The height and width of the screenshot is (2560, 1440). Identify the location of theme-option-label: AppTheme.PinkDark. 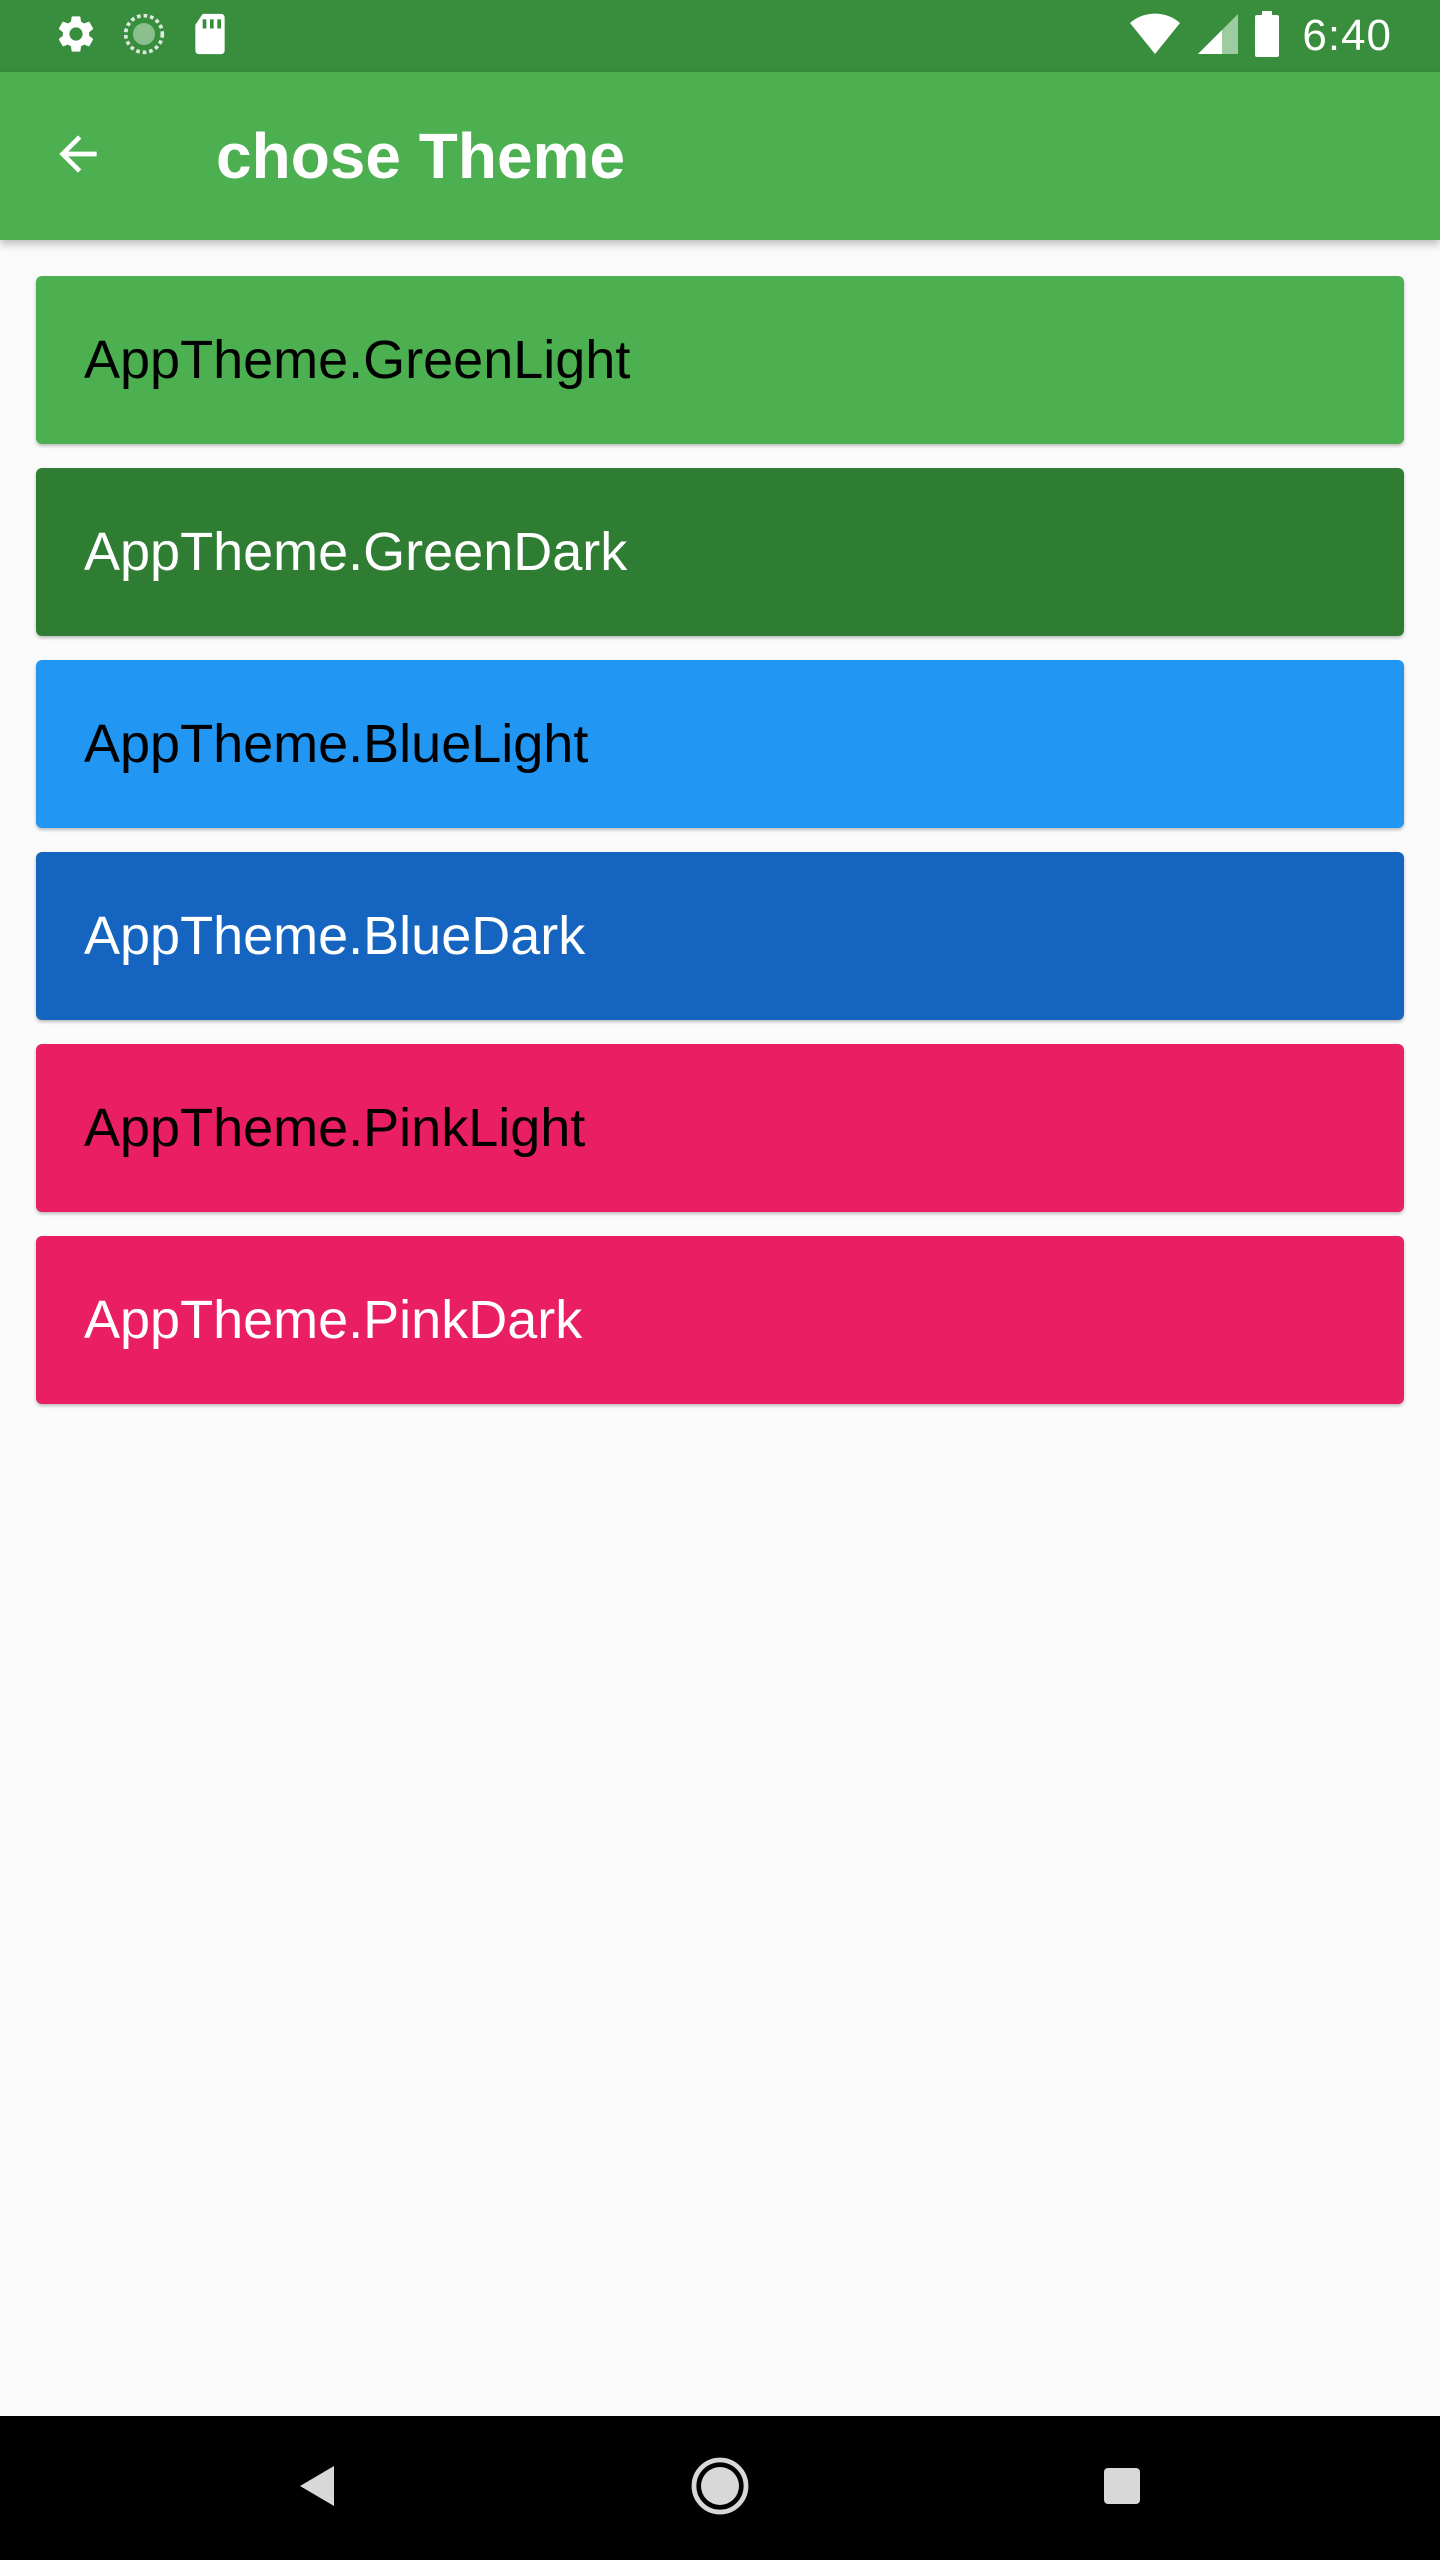
(333, 1320).